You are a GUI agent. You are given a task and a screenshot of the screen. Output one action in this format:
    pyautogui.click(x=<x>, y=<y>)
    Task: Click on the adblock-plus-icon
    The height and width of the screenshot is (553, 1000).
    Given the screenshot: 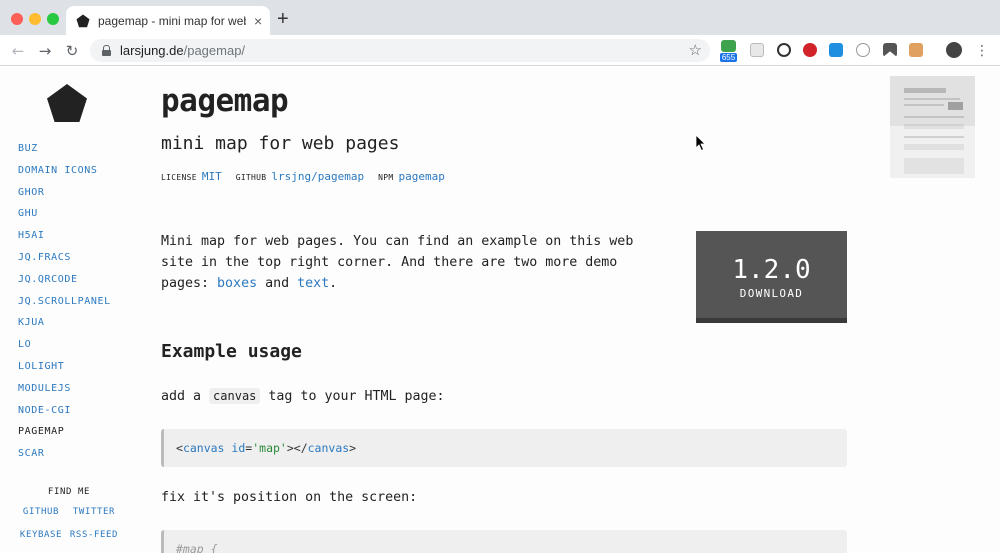 What is the action you would take?
    pyautogui.click(x=810, y=50)
    